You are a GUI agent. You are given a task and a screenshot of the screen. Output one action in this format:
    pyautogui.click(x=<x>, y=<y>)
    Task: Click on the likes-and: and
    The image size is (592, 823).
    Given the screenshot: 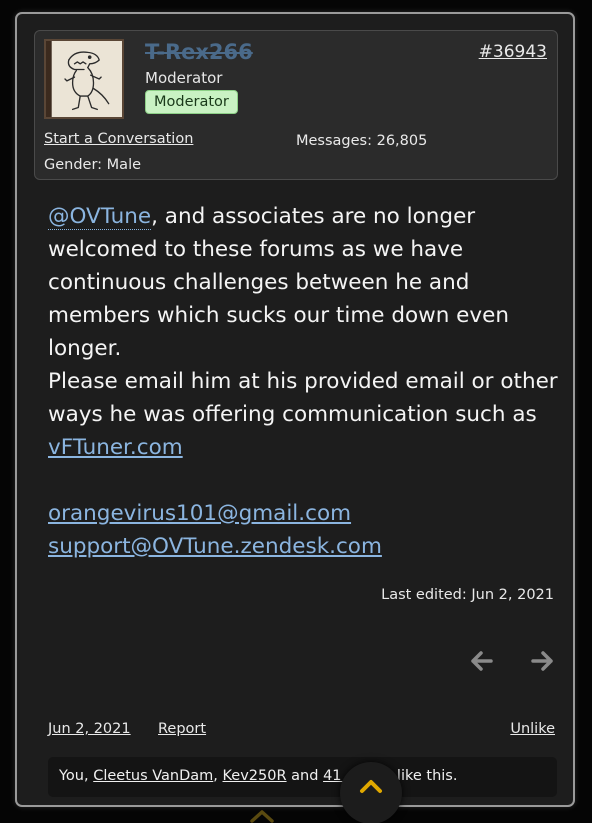 What is the action you would take?
    pyautogui.click(x=305, y=776)
    